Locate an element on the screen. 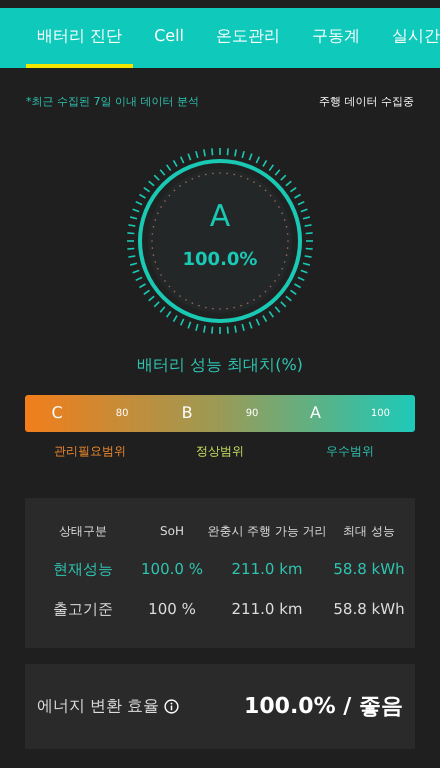 The height and width of the screenshot is (768, 440). table-cell-text: 출고기준 is located at coordinates (83, 609).